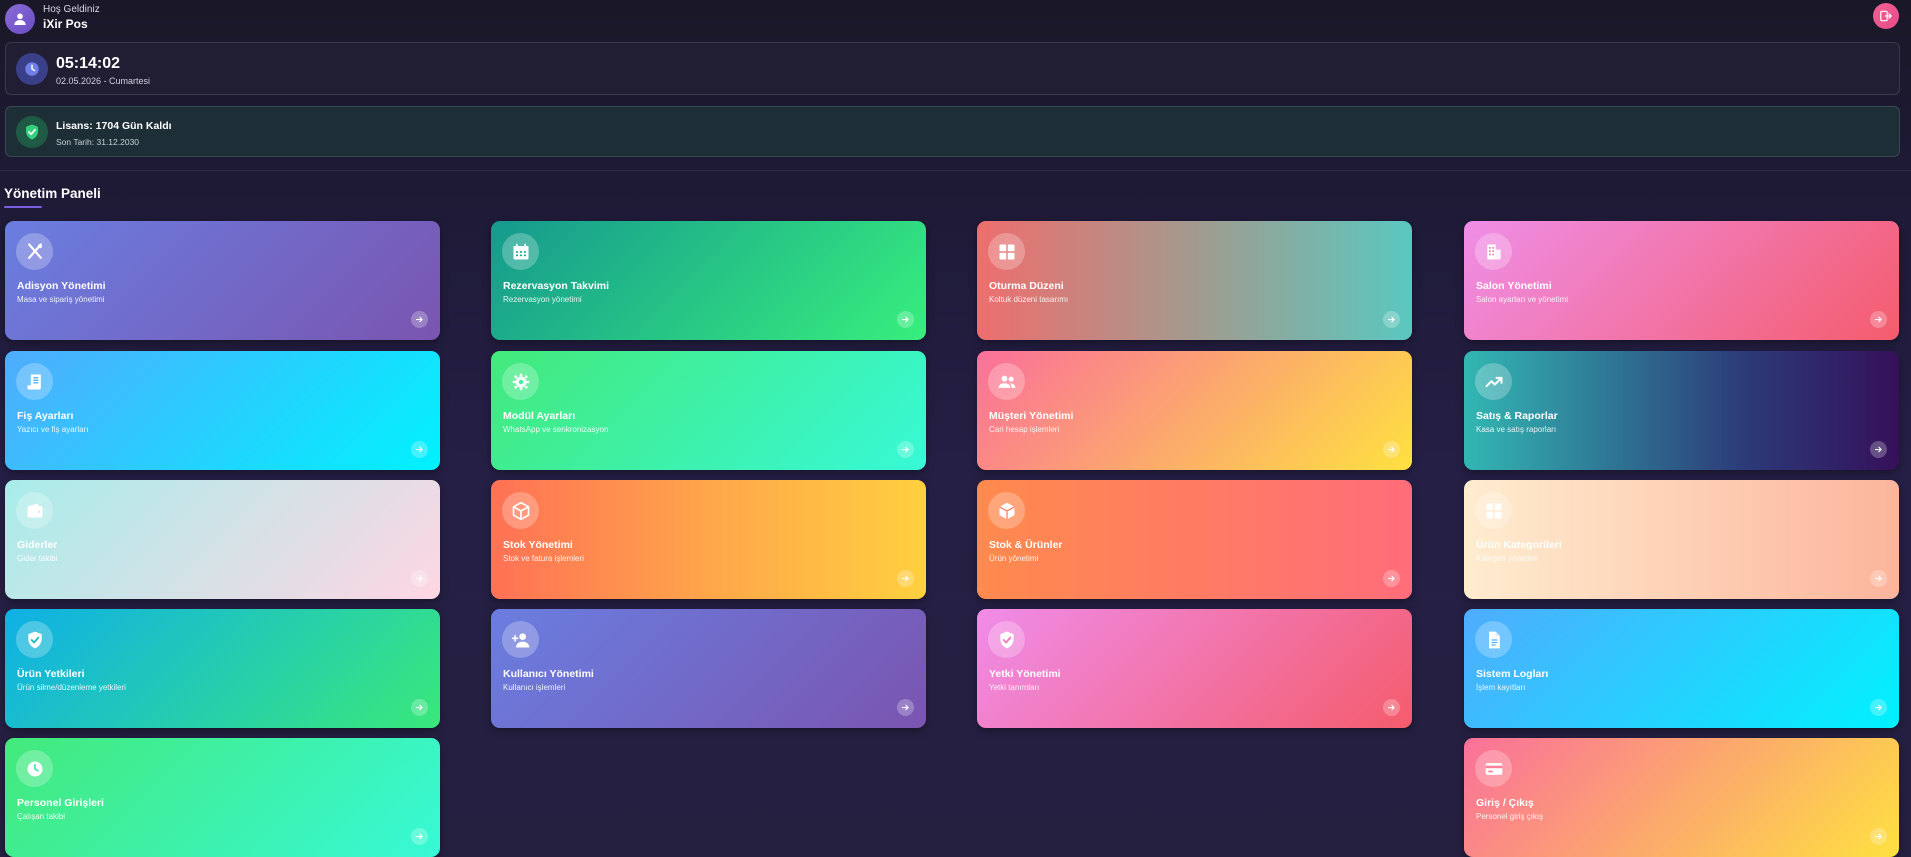 This screenshot has height=857, width=1911. Describe the element at coordinates (1029, 299) in the screenshot. I see `card-subtitle: Koltuk düzeni tasarımı` at that location.